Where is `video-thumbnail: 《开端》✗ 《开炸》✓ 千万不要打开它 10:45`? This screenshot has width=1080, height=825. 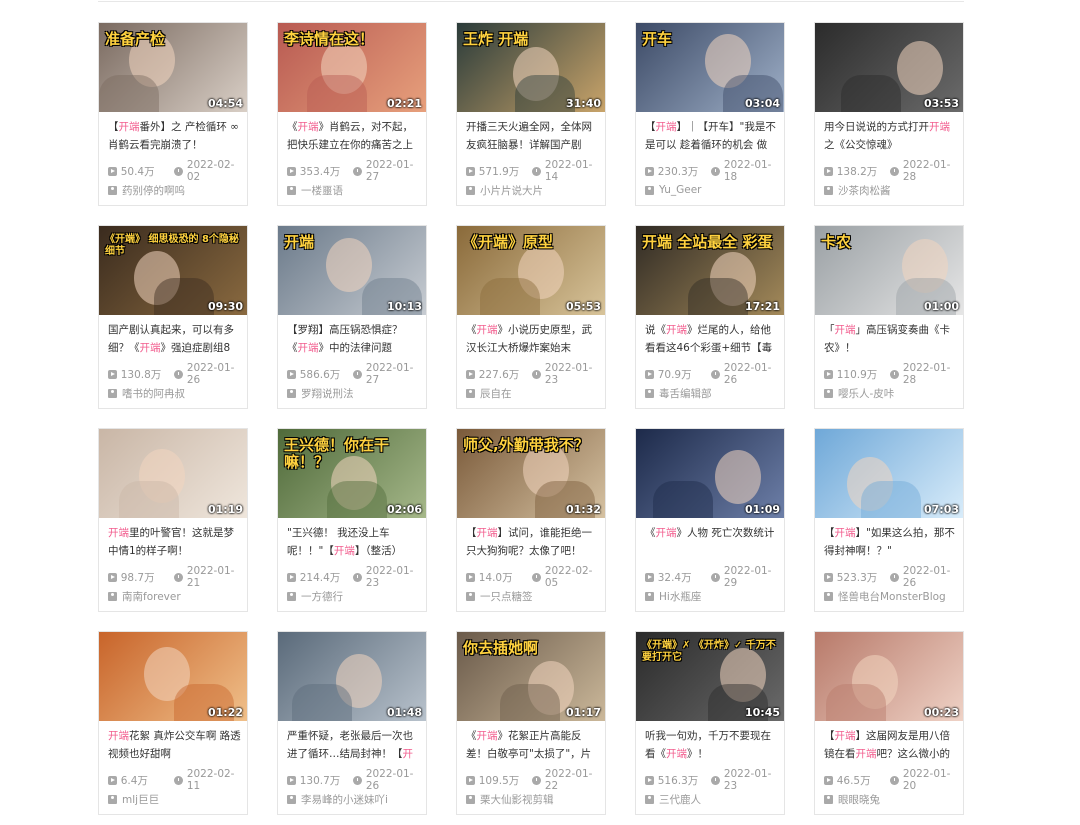
video-thumbnail: 《开端》✗ 《开炸》✓ 千万不要打开它 10:45 is located at coordinates (710, 676).